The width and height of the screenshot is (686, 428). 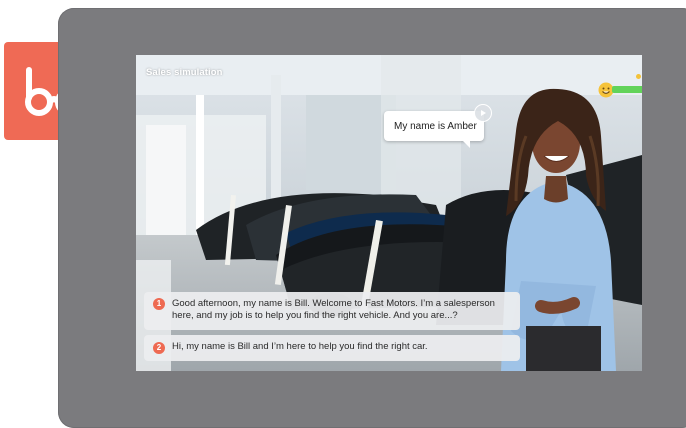 I want to click on speech-bubble: My name is Amber, so click(x=434, y=129).